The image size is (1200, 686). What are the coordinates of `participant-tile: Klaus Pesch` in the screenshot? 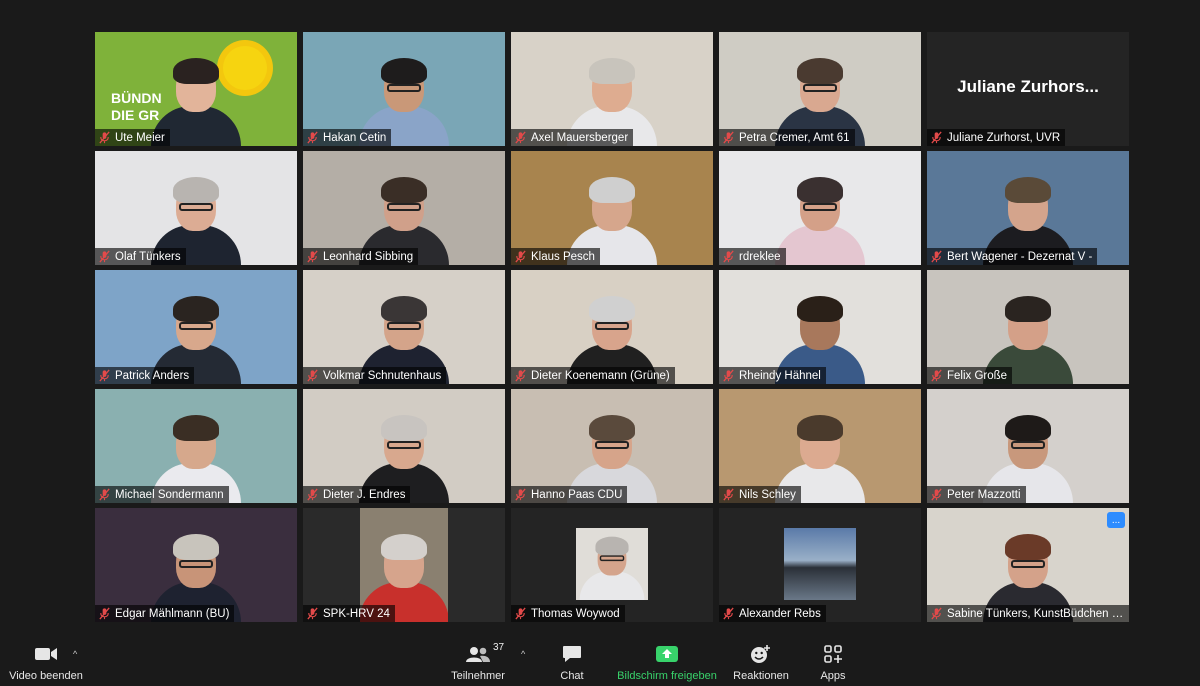 It's located at (612, 208).